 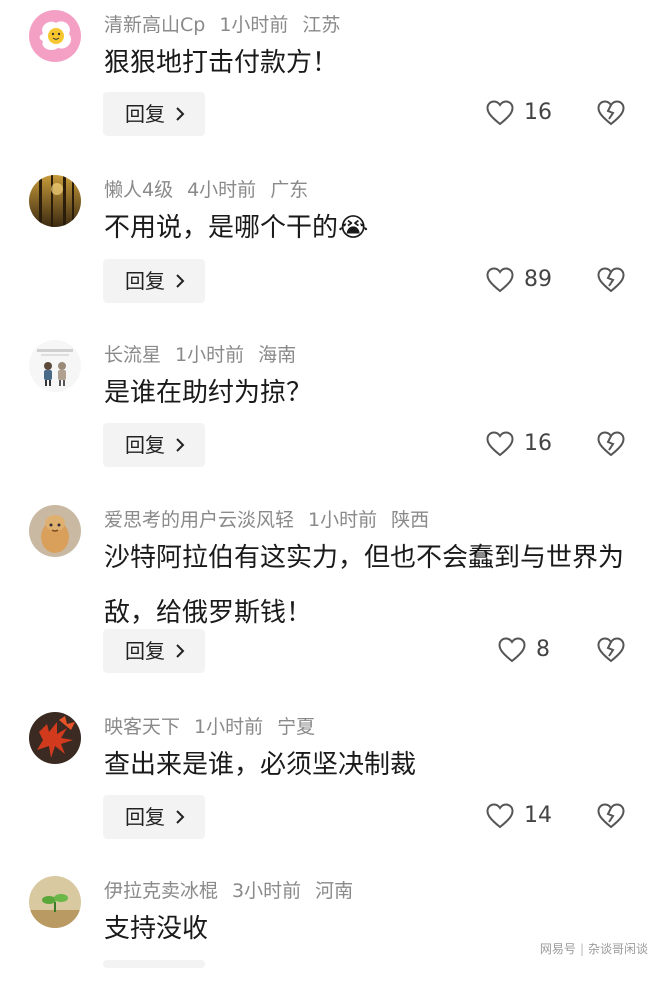 I want to click on comment-location: 海南, so click(x=277, y=355).